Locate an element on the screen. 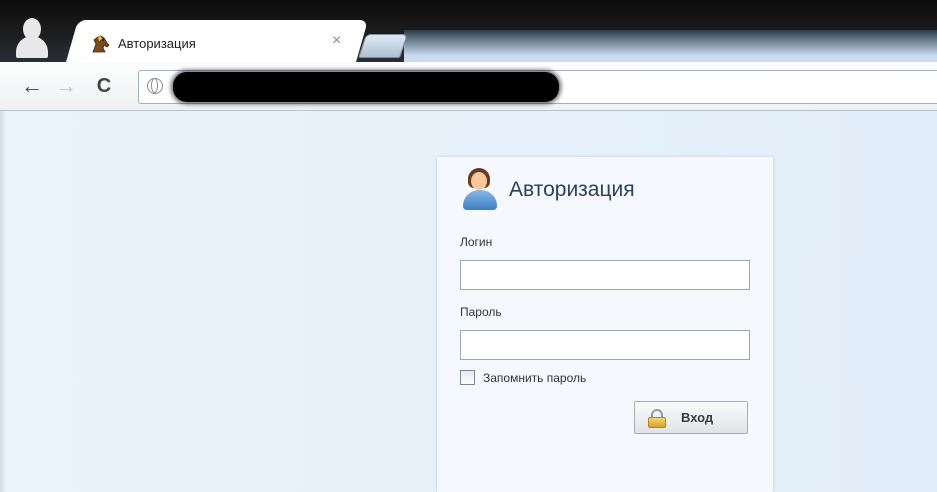 Image resolution: width=937 pixels, height=492 pixels. login-title: Авторизация is located at coordinates (572, 189).